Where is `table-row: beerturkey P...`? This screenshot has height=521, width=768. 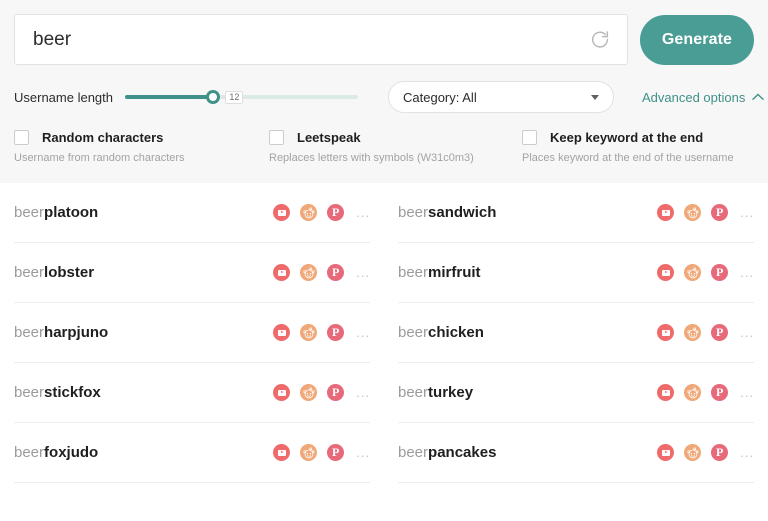
table-row: beerturkey P... is located at coordinates (576, 393).